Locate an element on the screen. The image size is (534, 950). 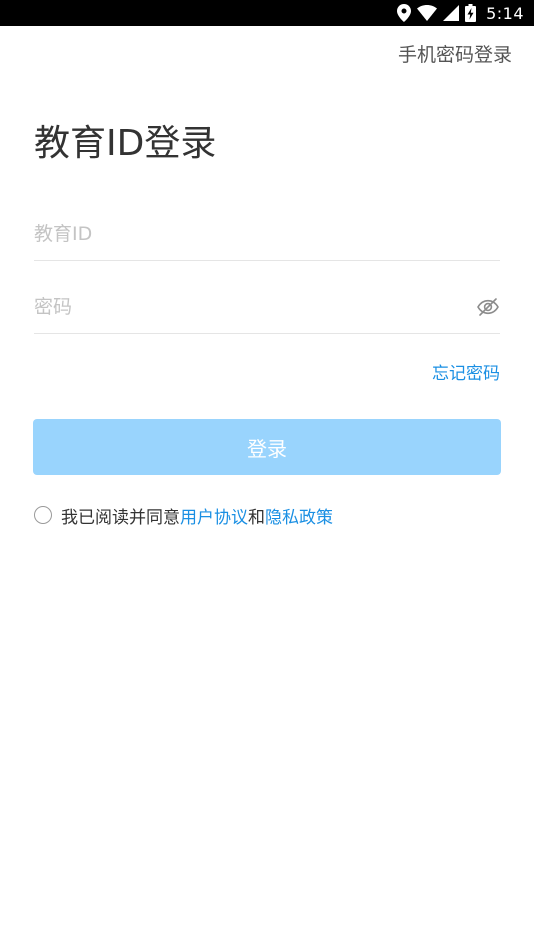
wifi-icon is located at coordinates (427, 13).